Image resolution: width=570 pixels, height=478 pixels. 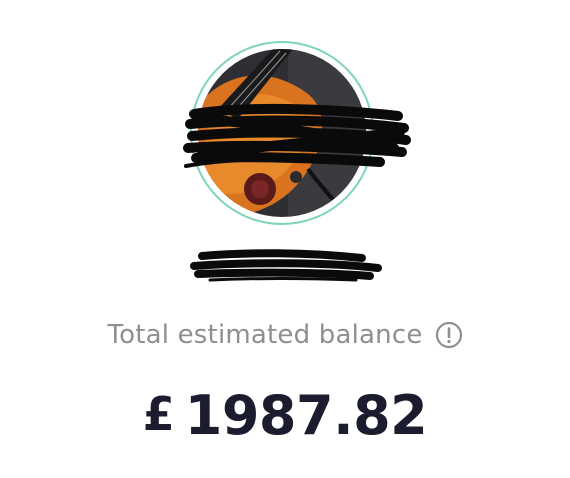 What do you see at coordinates (286, 265) in the screenshot?
I see `redacted-handle-scribble` at bounding box center [286, 265].